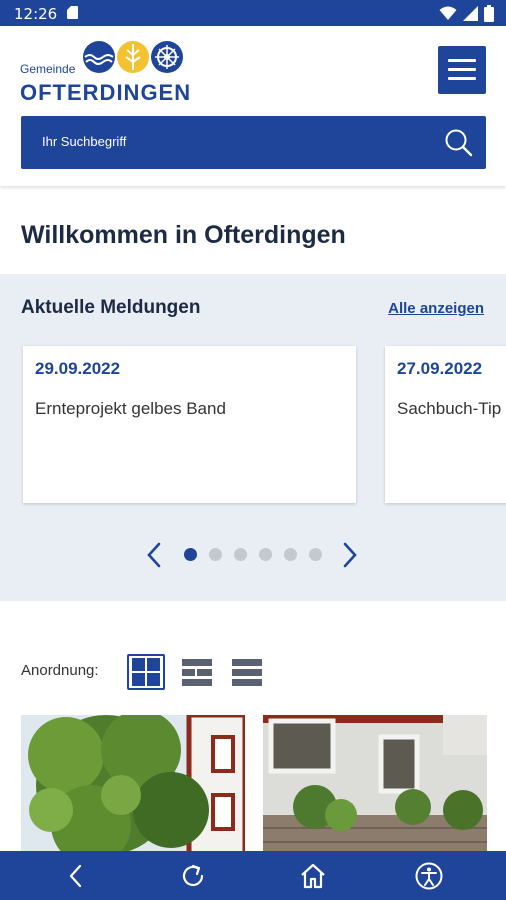  What do you see at coordinates (77, 876) in the screenshot?
I see `back-icon` at bounding box center [77, 876].